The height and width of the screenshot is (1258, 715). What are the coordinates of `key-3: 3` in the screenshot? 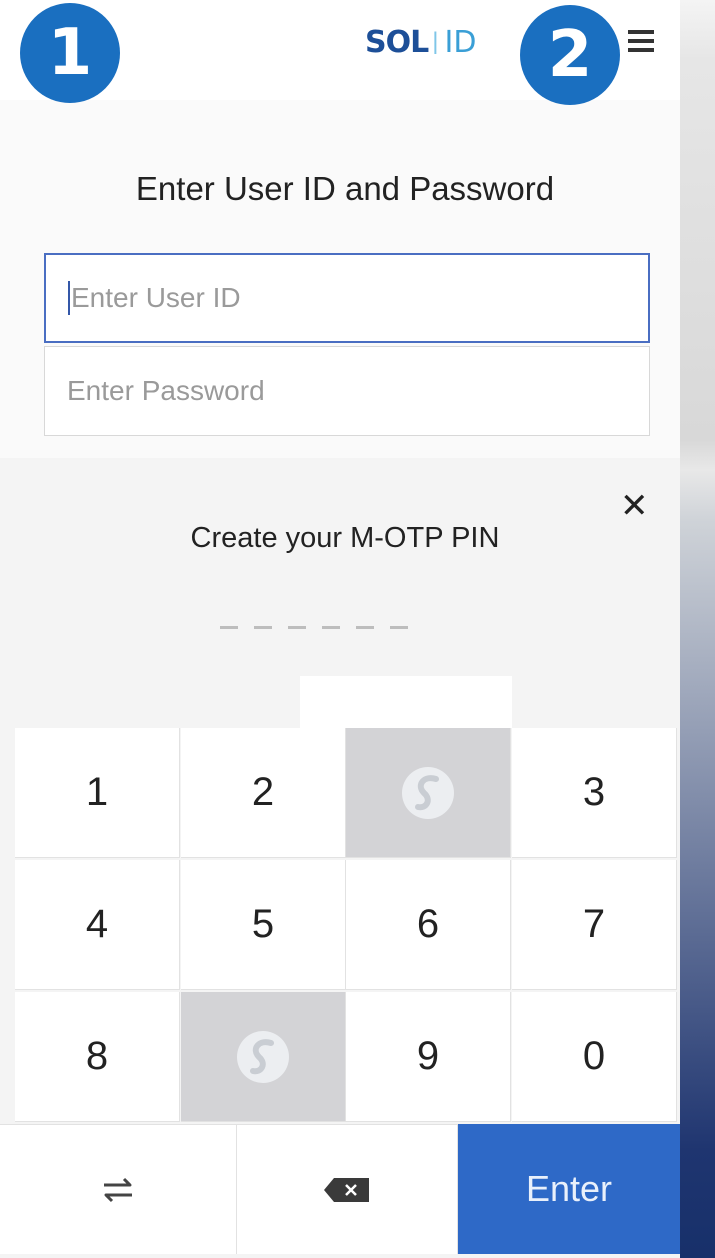 It's located at (594, 793).